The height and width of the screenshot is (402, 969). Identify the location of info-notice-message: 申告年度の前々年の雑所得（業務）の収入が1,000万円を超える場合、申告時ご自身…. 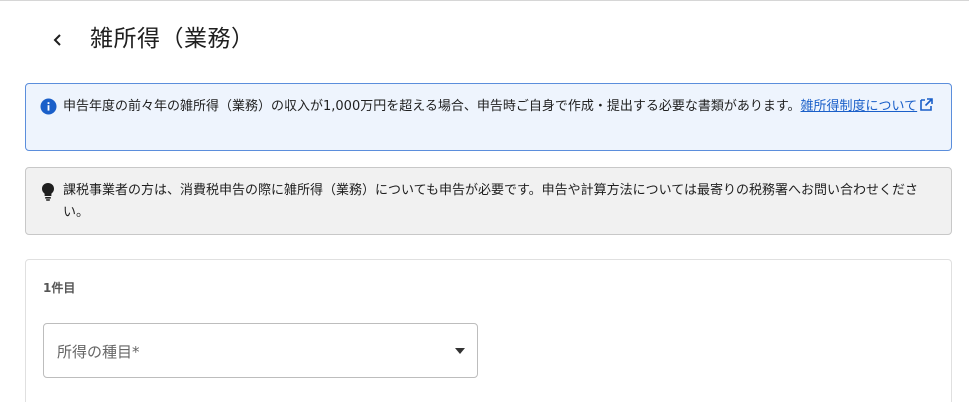
(432, 106).